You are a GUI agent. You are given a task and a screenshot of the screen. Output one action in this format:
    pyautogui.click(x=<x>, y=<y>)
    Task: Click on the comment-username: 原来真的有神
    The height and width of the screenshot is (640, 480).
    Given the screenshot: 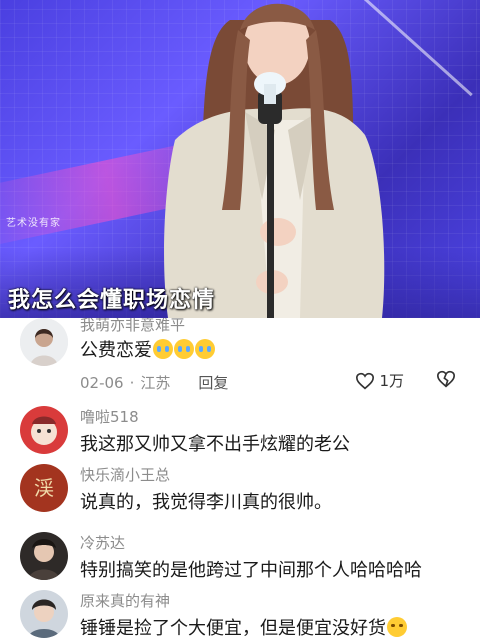 What is the action you would take?
    pyautogui.click(x=125, y=600)
    